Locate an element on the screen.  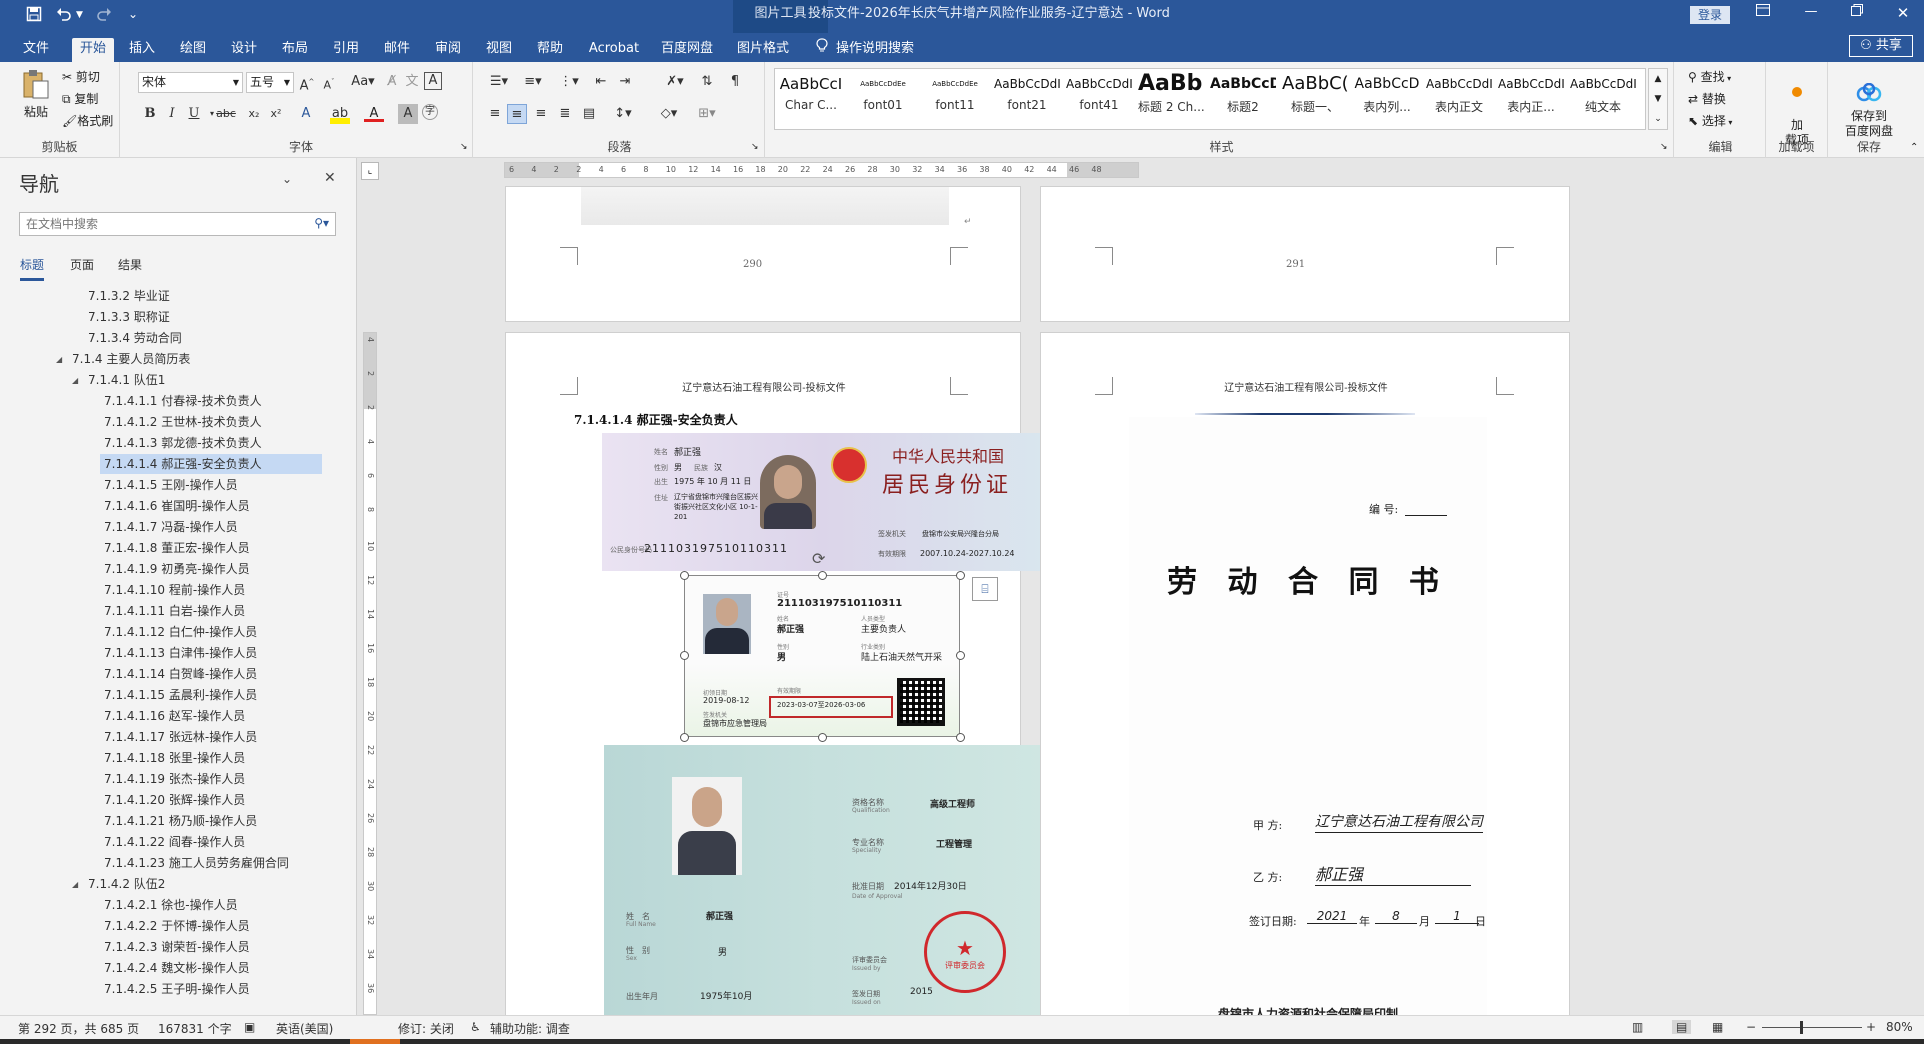
tab-design: 设计 is located at coordinates (244, 50).